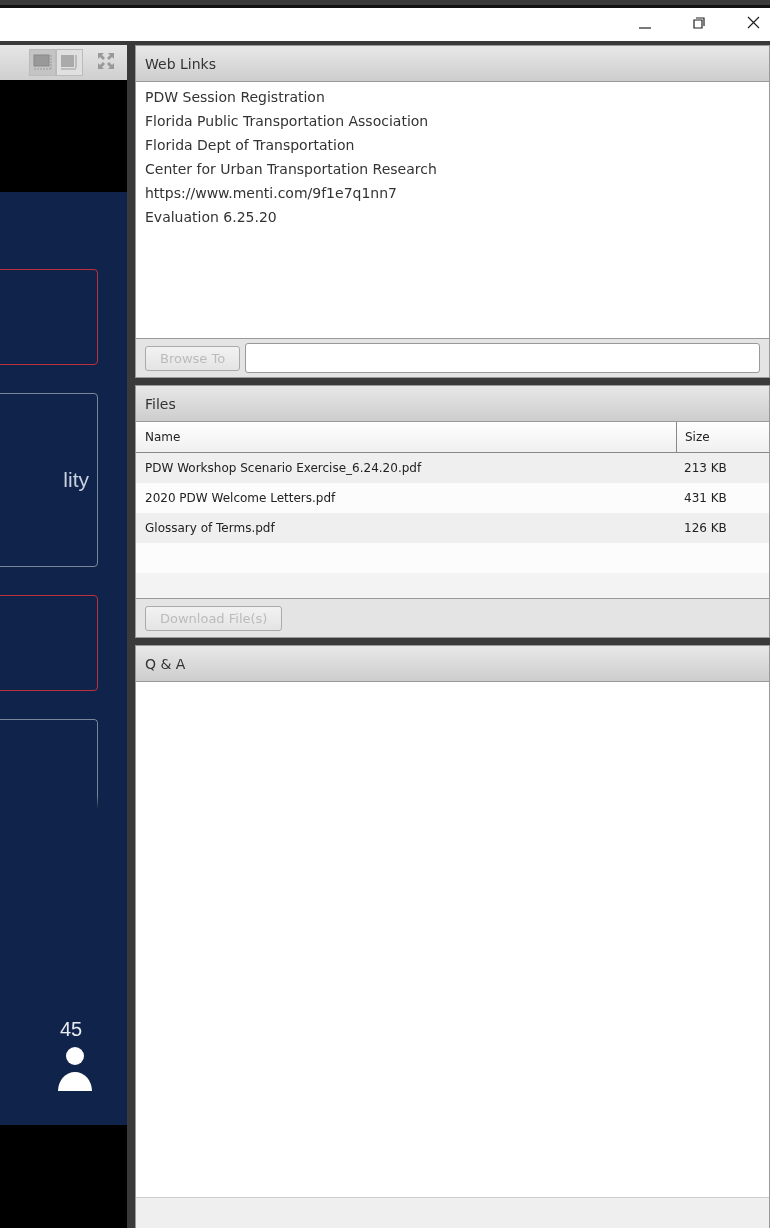 The width and height of the screenshot is (770, 1228). What do you see at coordinates (106, 60) in the screenshot?
I see `fullscreen-icon` at bounding box center [106, 60].